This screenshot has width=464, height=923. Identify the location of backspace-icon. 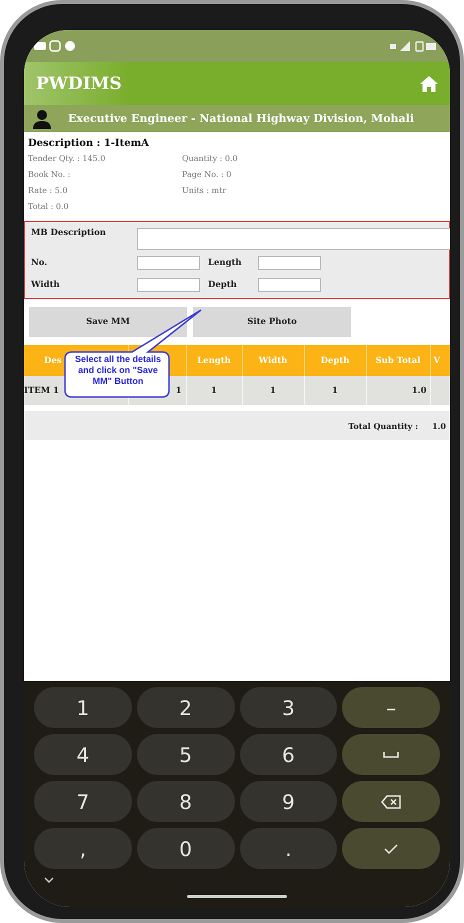
(391, 801).